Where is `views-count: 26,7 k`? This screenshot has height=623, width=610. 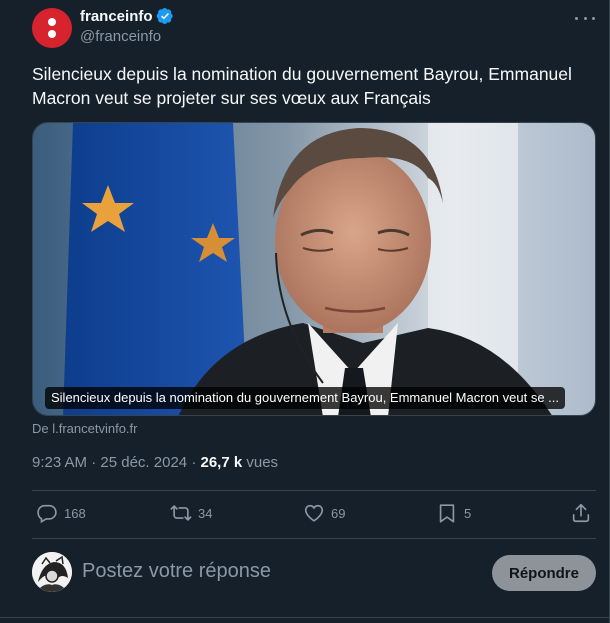 views-count: 26,7 k is located at coordinates (221, 462).